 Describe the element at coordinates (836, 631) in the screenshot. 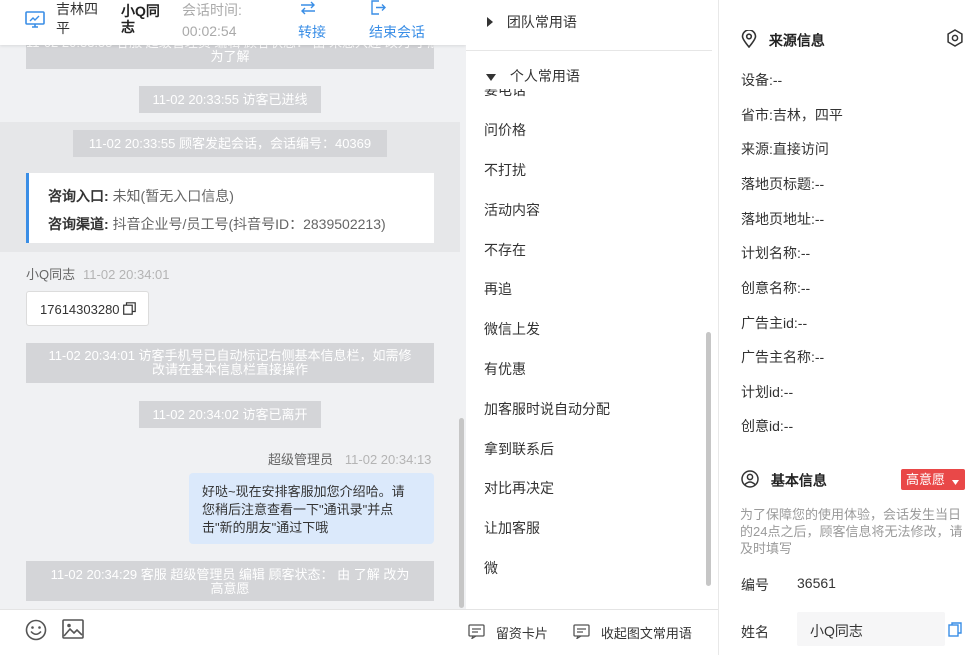

I see `name-field-value: 小Q同志` at that location.